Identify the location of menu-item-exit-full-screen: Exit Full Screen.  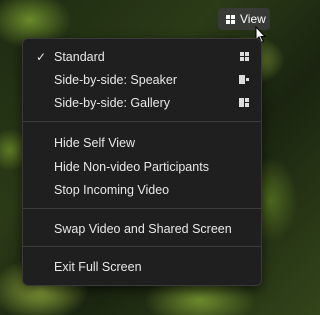
(142, 267).